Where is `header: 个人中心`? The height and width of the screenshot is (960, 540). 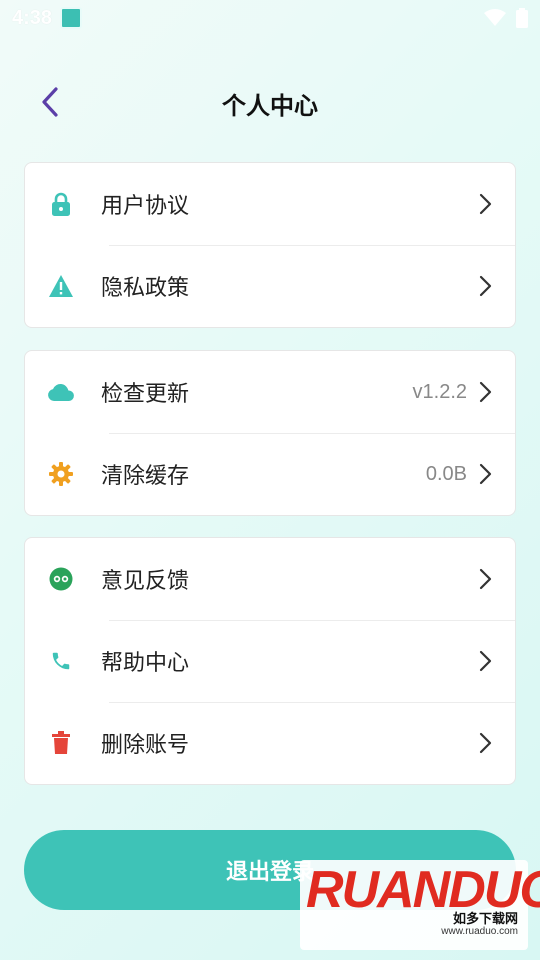
header: 个人中心 is located at coordinates (270, 102).